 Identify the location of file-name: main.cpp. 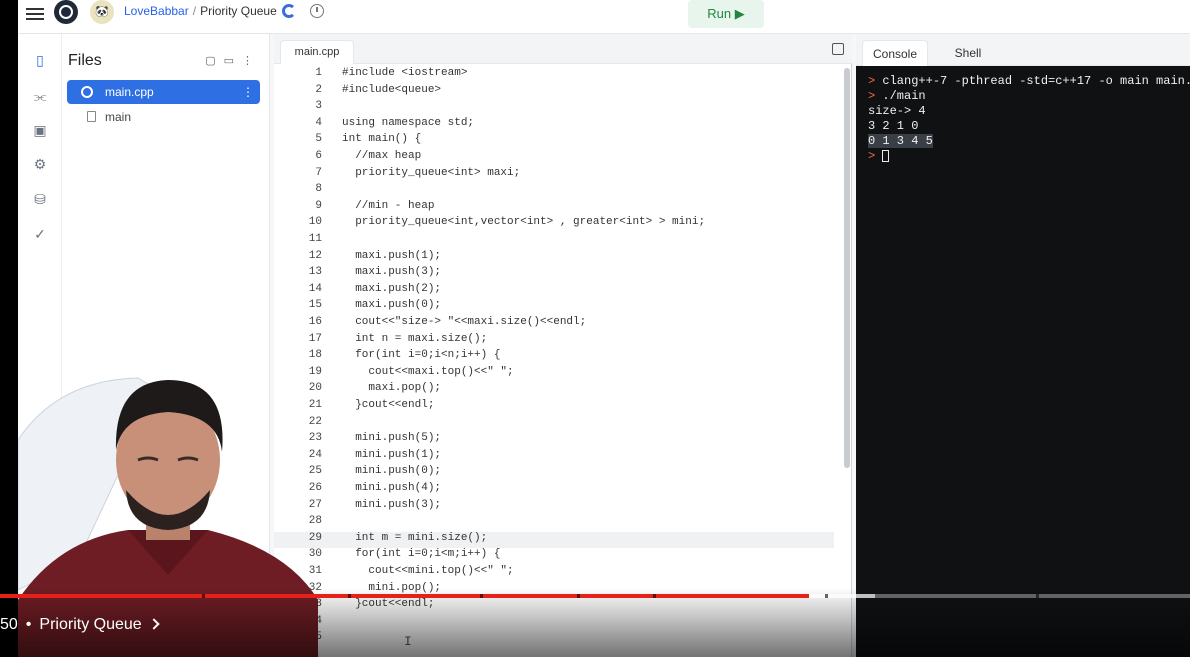
(129, 92).